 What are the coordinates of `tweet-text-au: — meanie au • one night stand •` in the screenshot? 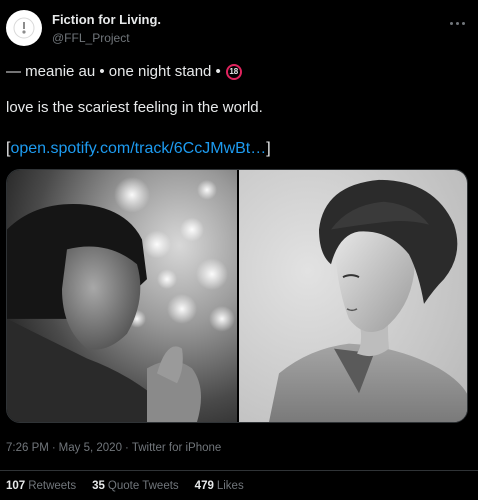 It's located at (113, 71).